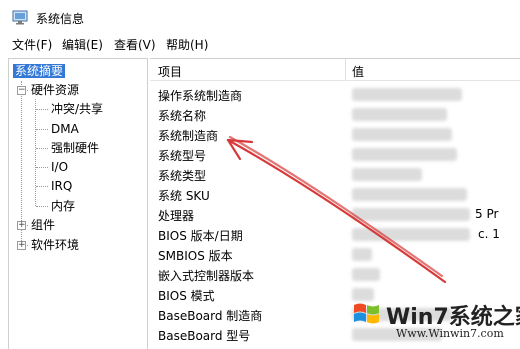  What do you see at coordinates (182, 176) in the screenshot?
I see `row-label: 系统类型` at bounding box center [182, 176].